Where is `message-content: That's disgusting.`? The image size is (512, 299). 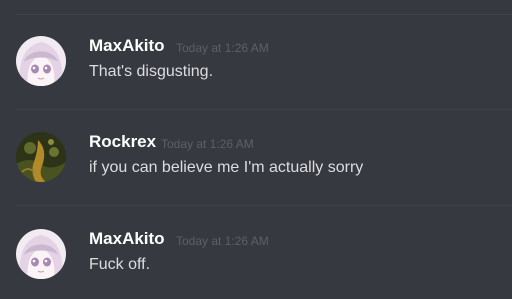
message-content: That's disgusting. is located at coordinates (151, 71).